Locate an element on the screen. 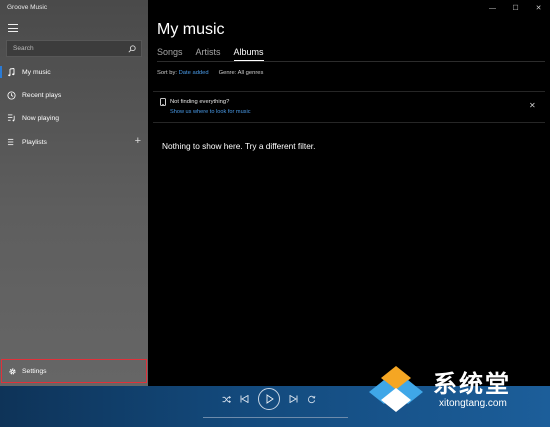 The width and height of the screenshot is (550, 427). filter-row: Sort by: Date added Genre: All genres is located at coordinates (210, 73).